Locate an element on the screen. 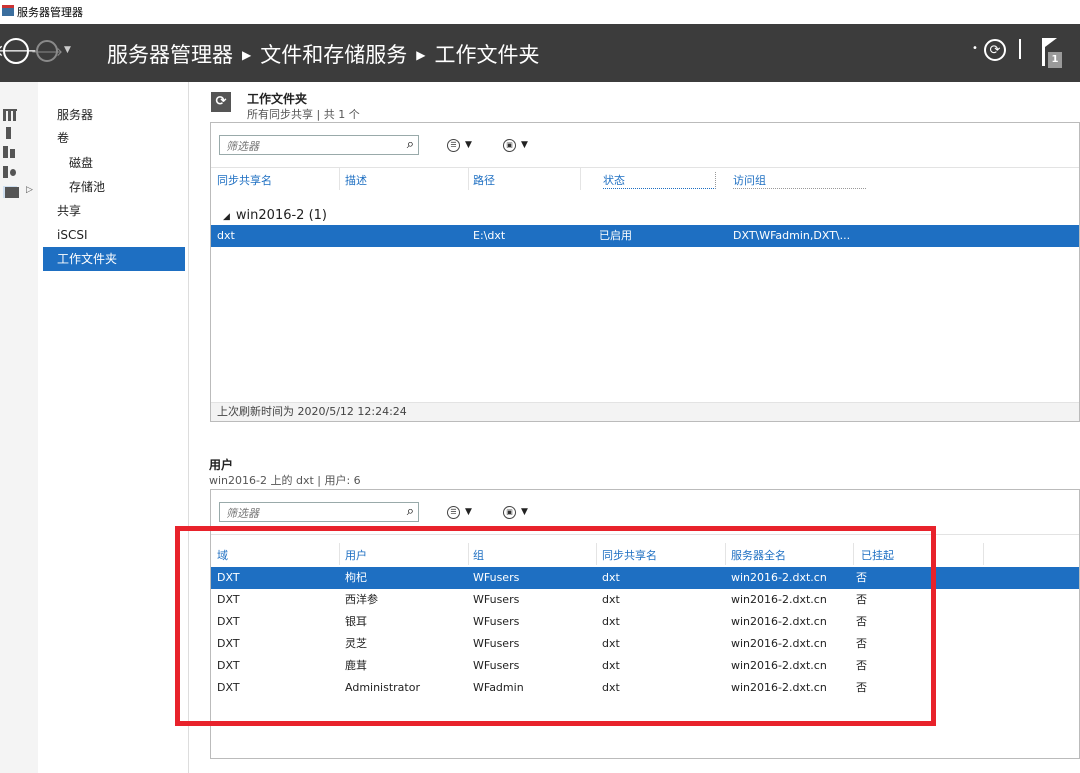 The height and width of the screenshot is (773, 1080). cell-user: 灵芝 is located at coordinates (356, 643).